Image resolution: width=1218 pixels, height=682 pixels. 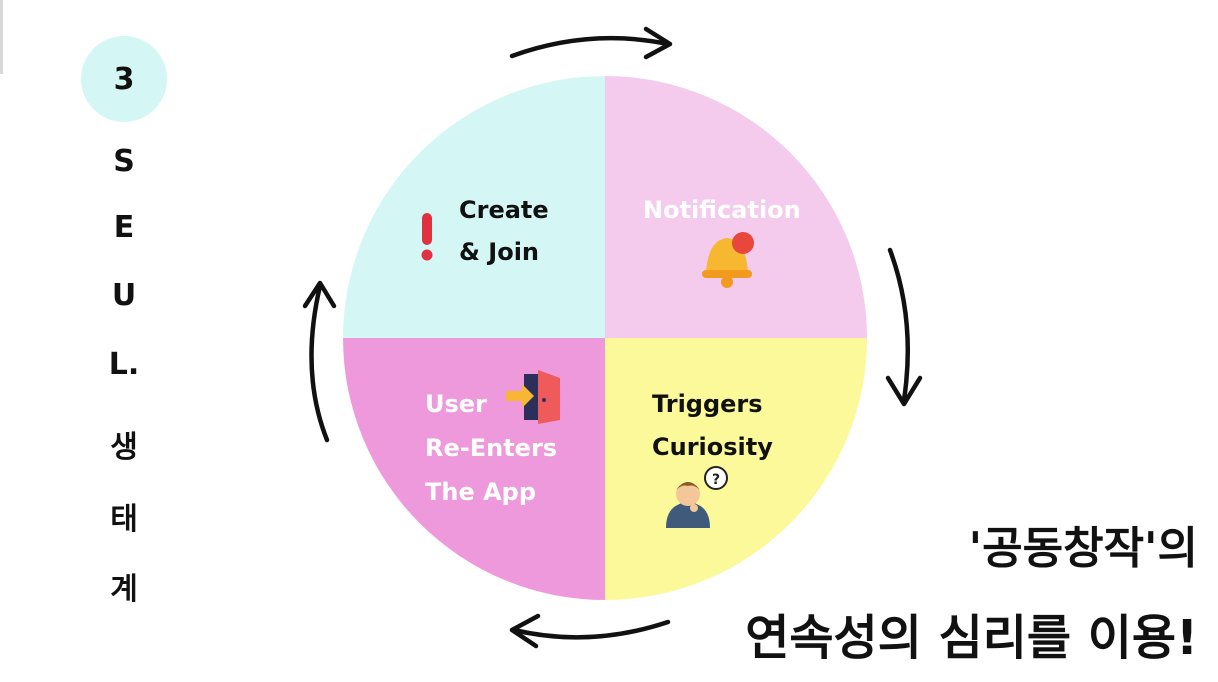 I want to click on caption-line-1: '공동창작'의, so click(x=1083, y=548).